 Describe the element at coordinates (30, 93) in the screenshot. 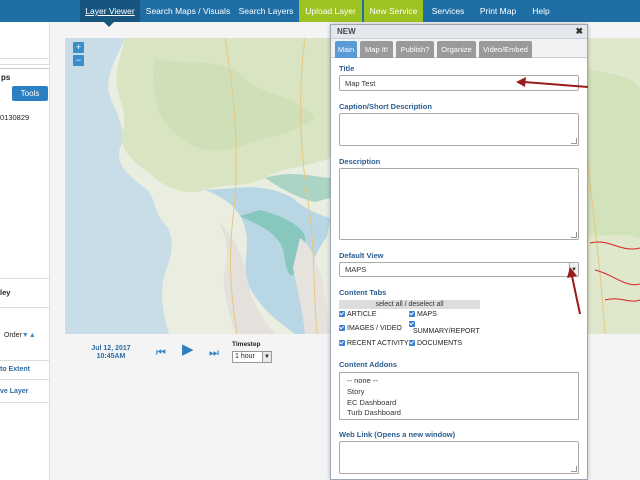

I see `tools-button: Tools` at that location.